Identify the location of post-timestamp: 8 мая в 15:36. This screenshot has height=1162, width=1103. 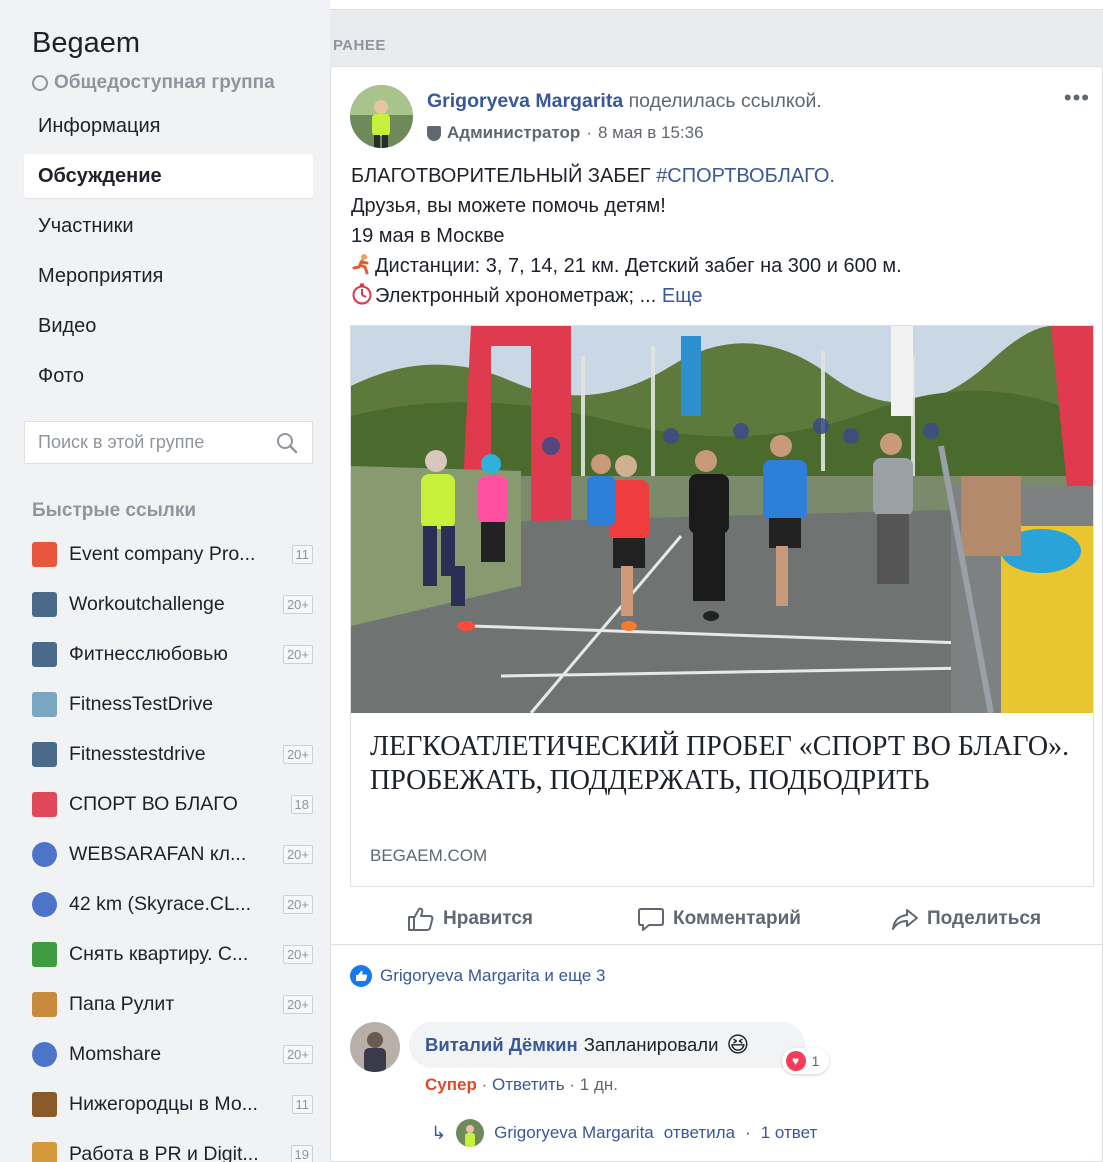
(651, 133).